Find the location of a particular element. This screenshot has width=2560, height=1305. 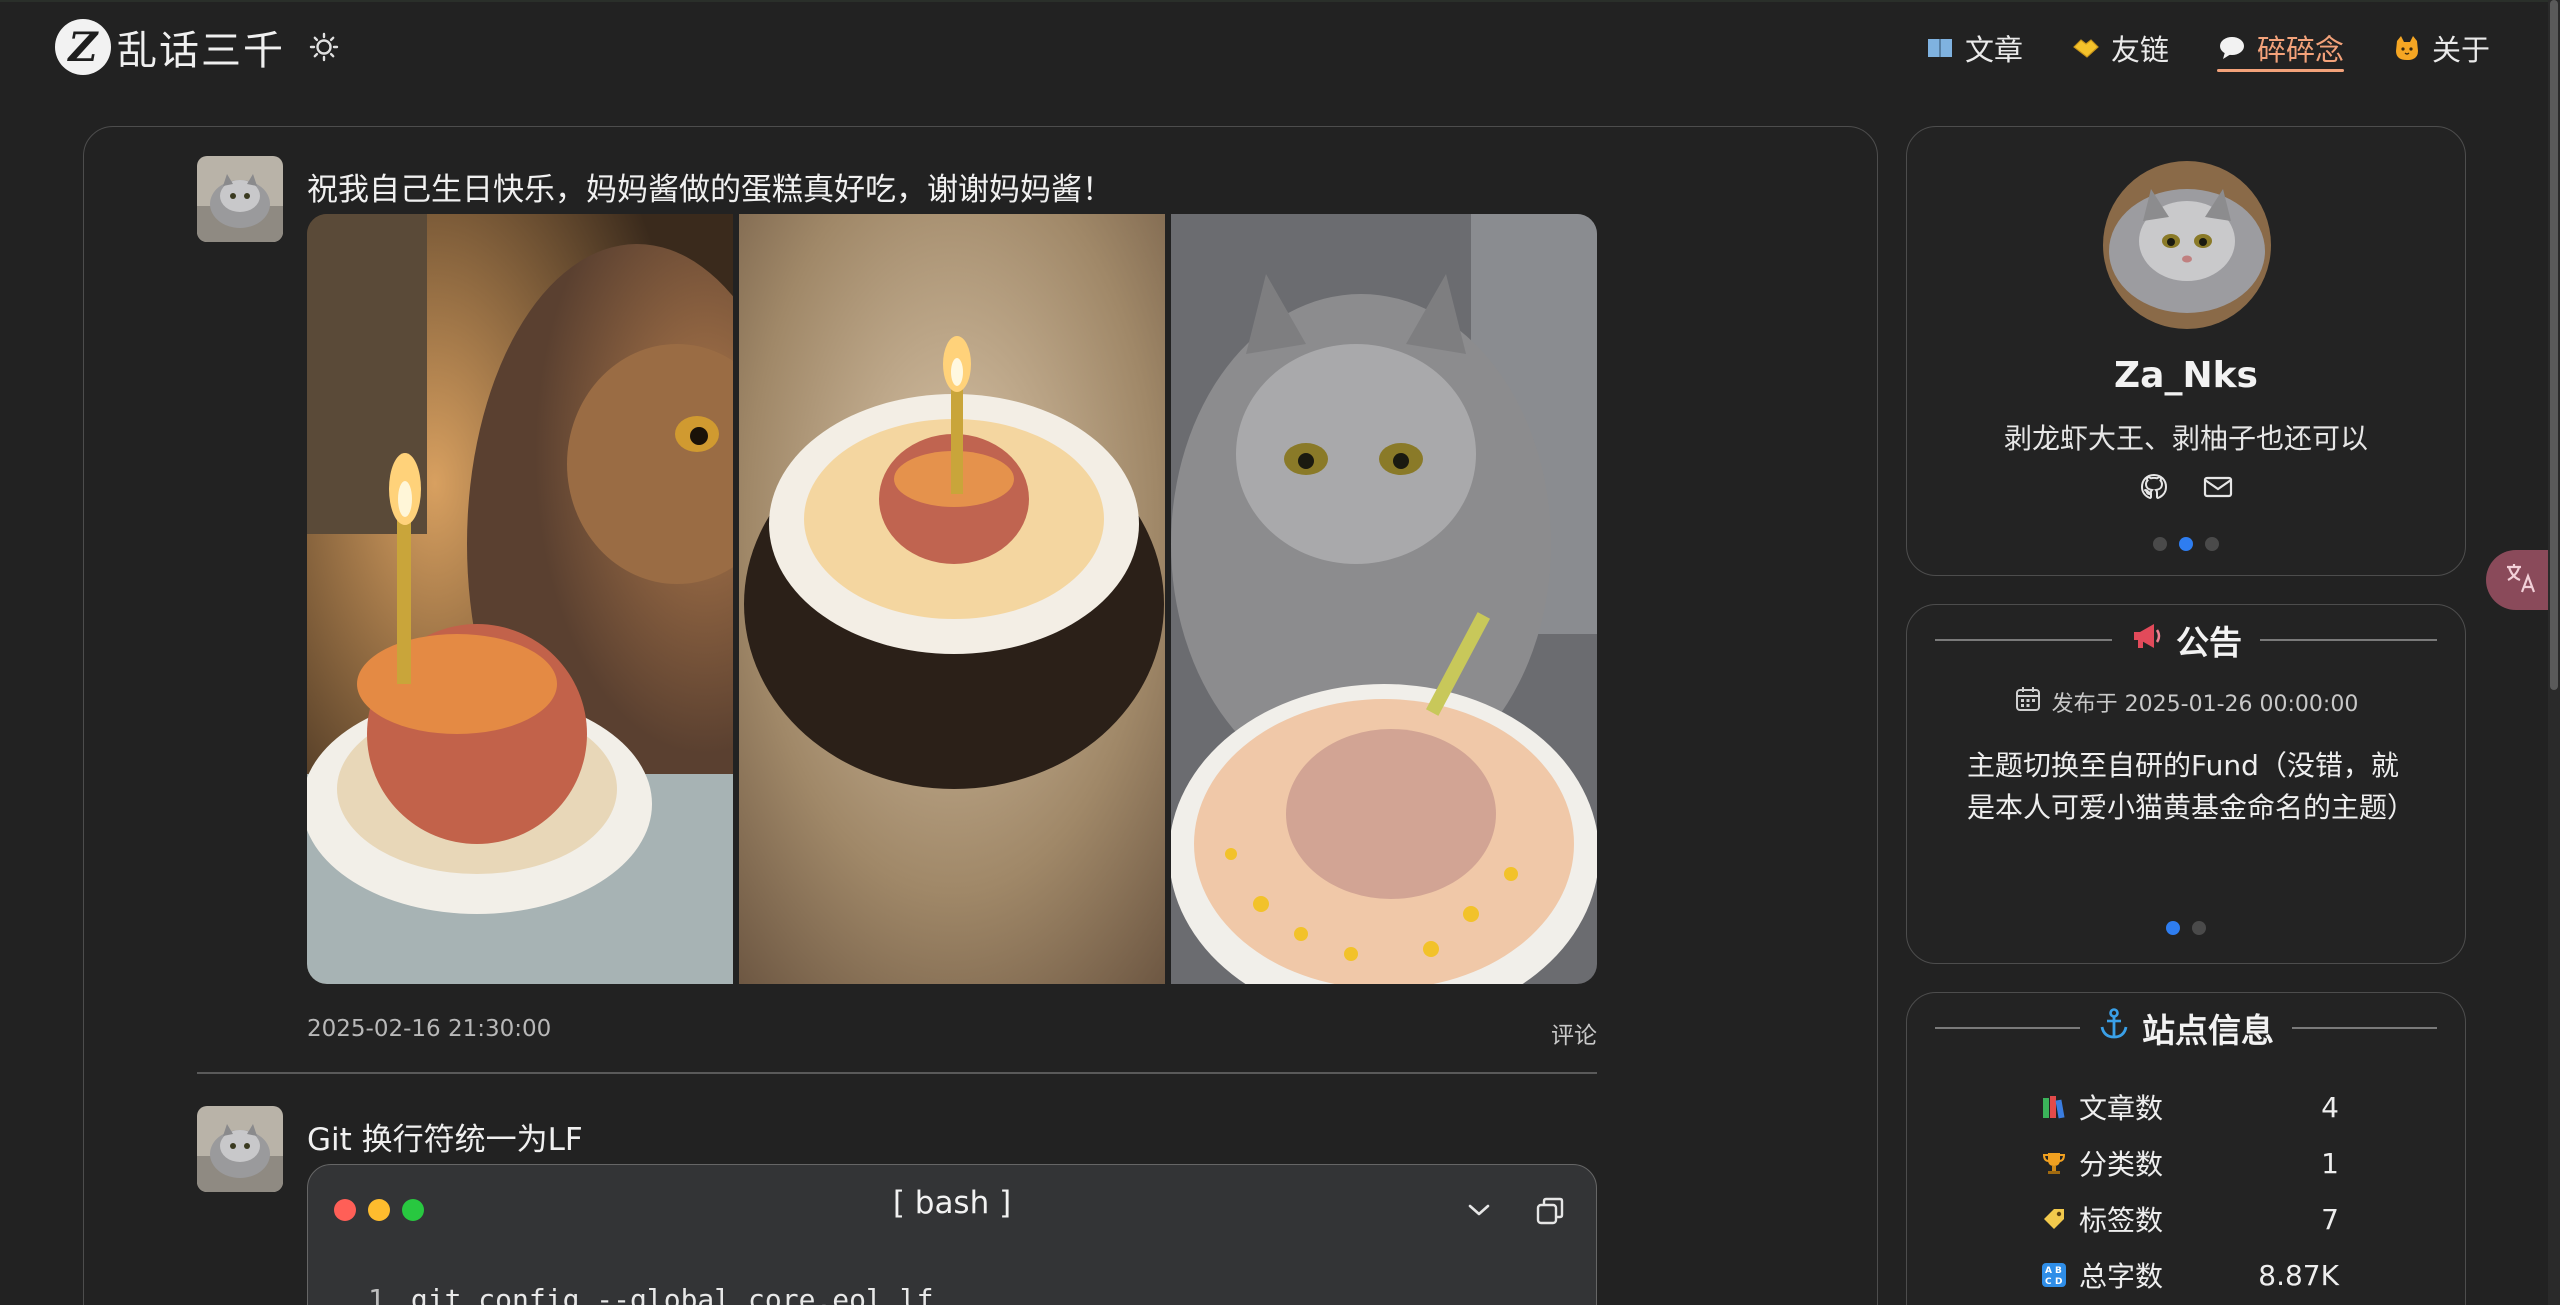

top-navbar: Z 乱话三千 文章 友链 碎碎念 关于 is located at coordinates (1280, 45).